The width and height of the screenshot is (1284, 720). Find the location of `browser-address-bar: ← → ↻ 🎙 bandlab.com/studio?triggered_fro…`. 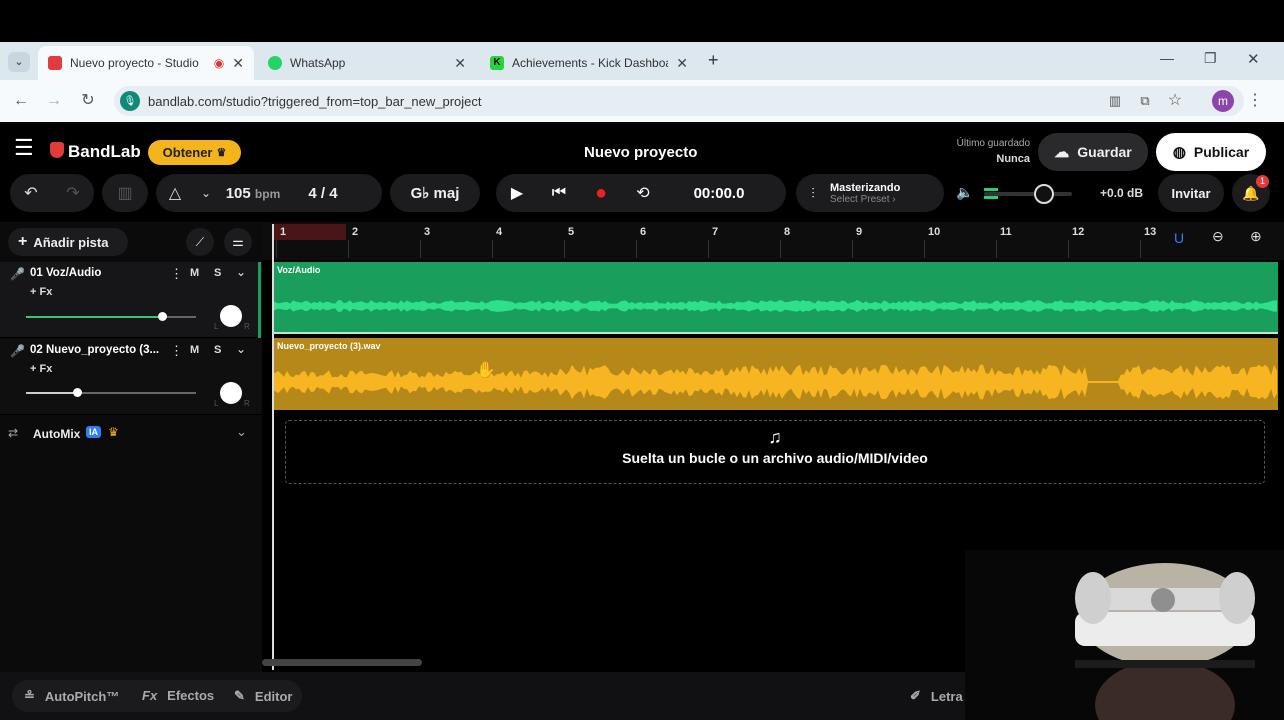

browser-address-bar: ← → ↻ 🎙 bandlab.com/studio?triggered_fro… is located at coordinates (642, 101).